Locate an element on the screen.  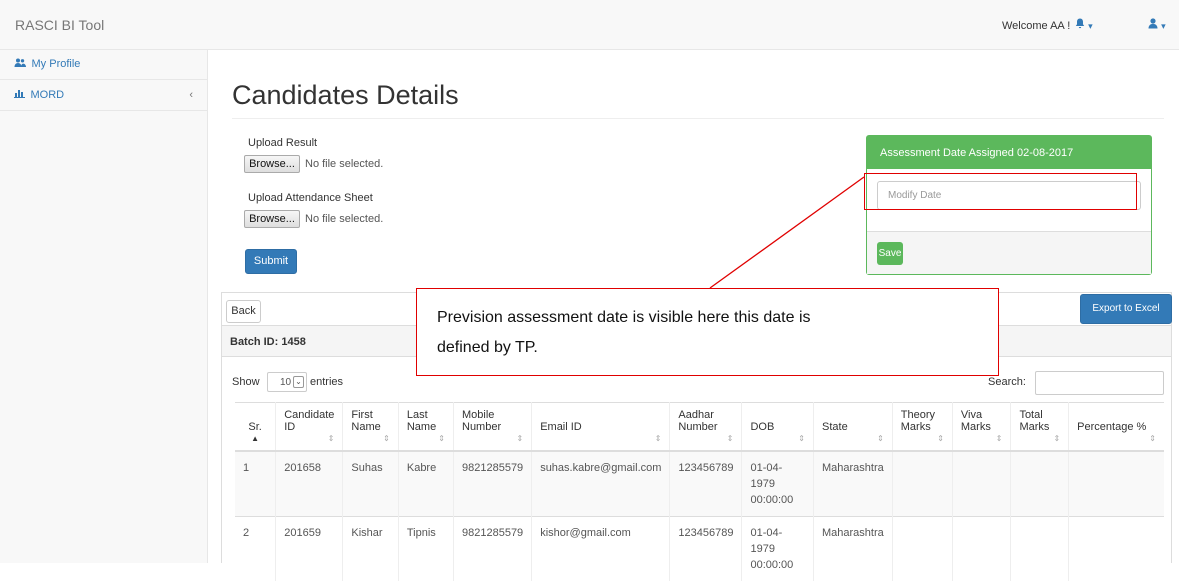
column-header: Mobile Number⇕ is located at coordinates (493, 427).